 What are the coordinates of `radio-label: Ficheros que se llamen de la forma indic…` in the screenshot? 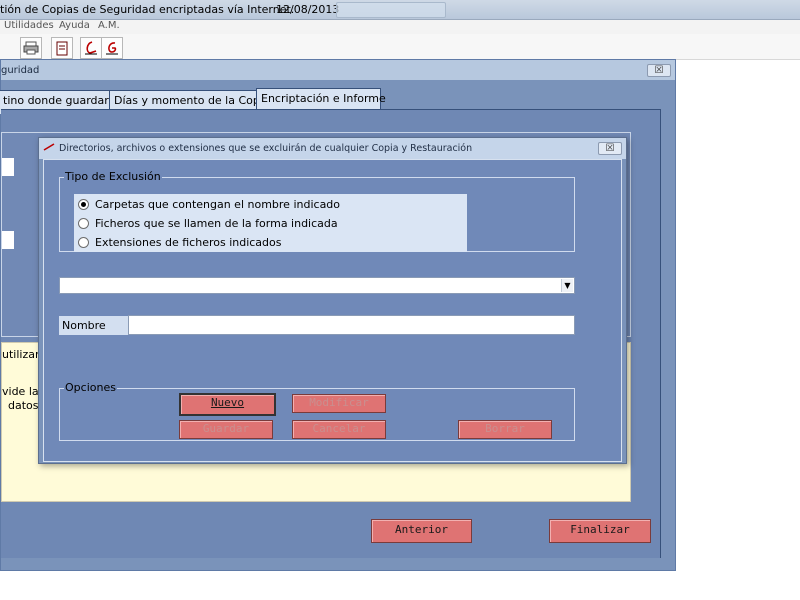 It's located at (216, 223).